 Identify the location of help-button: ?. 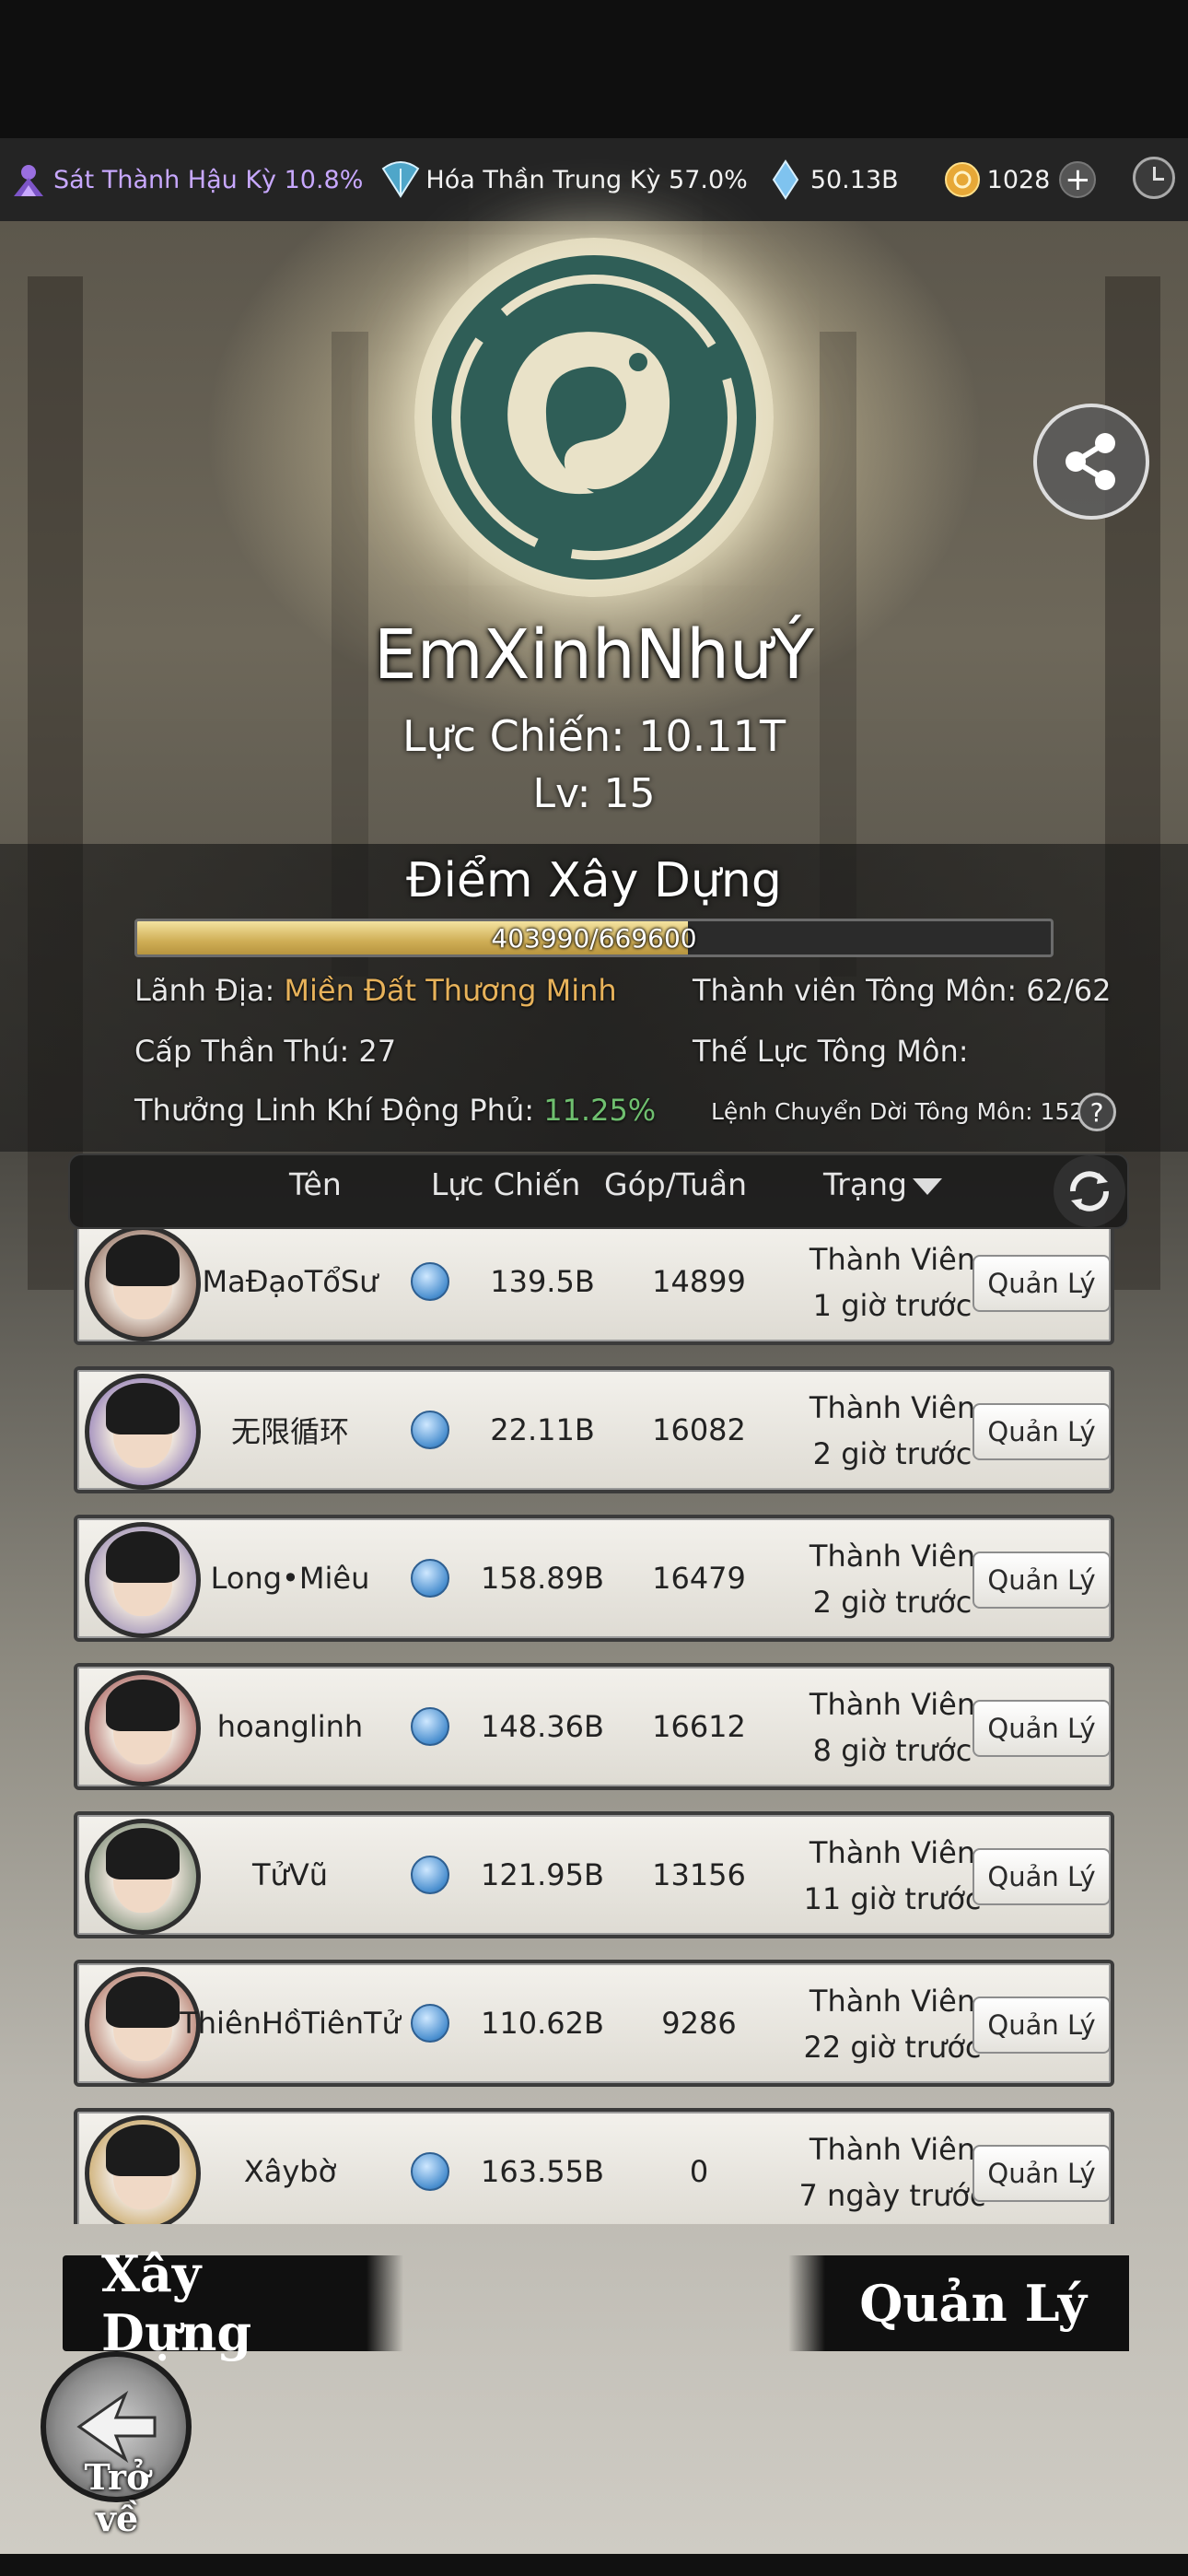
(1096, 1112).